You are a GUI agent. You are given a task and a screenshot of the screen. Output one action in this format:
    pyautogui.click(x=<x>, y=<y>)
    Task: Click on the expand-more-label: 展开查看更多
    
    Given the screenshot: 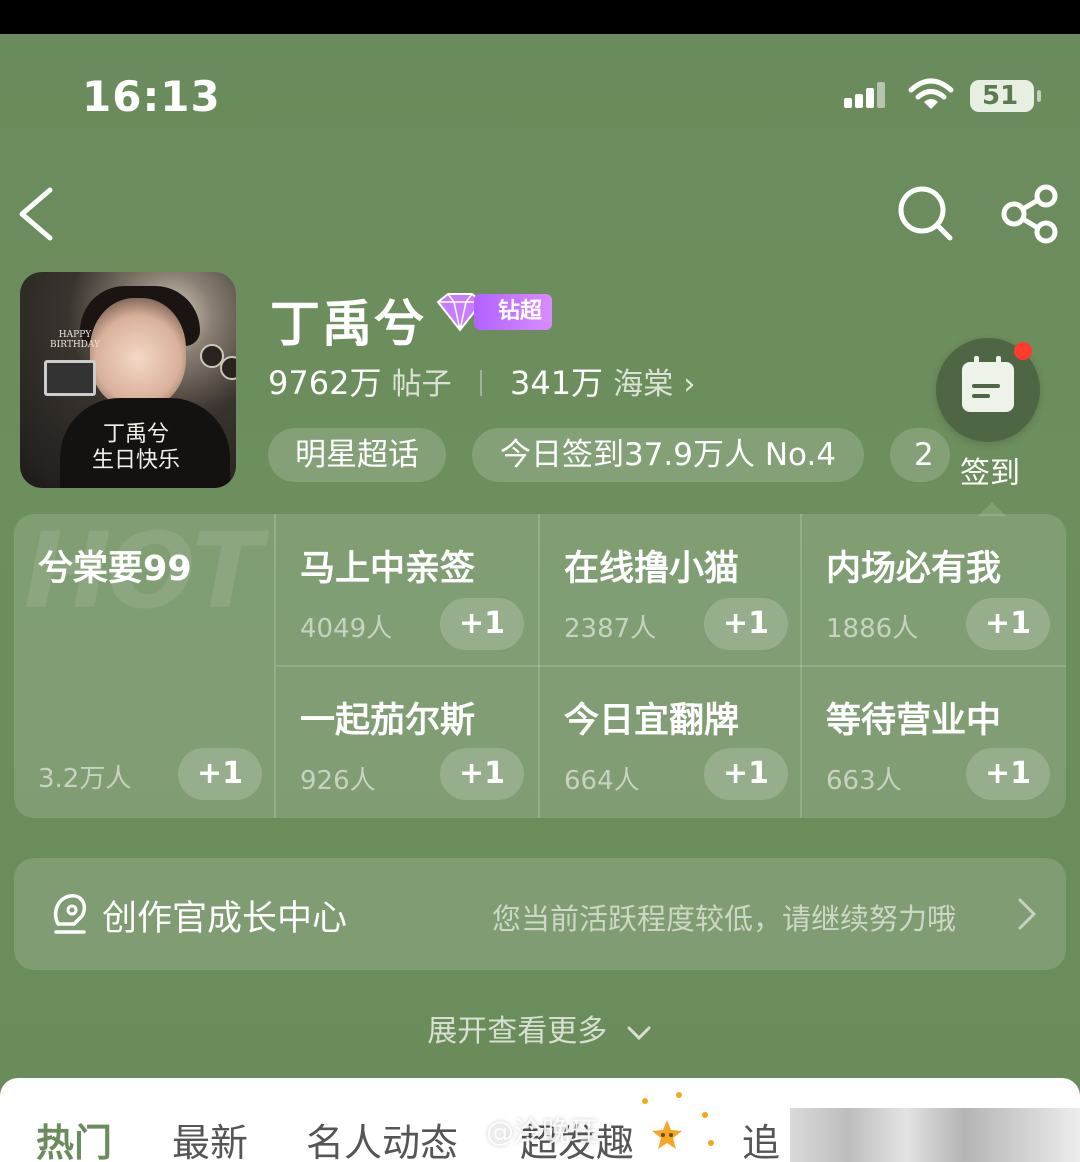 What is the action you would take?
    pyautogui.click(x=517, y=1031)
    